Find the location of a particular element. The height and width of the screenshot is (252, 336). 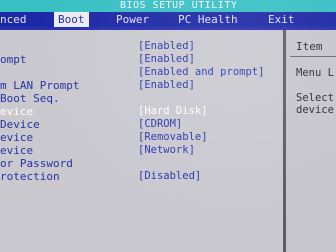

setting-label-password: or Password is located at coordinates (36, 163).